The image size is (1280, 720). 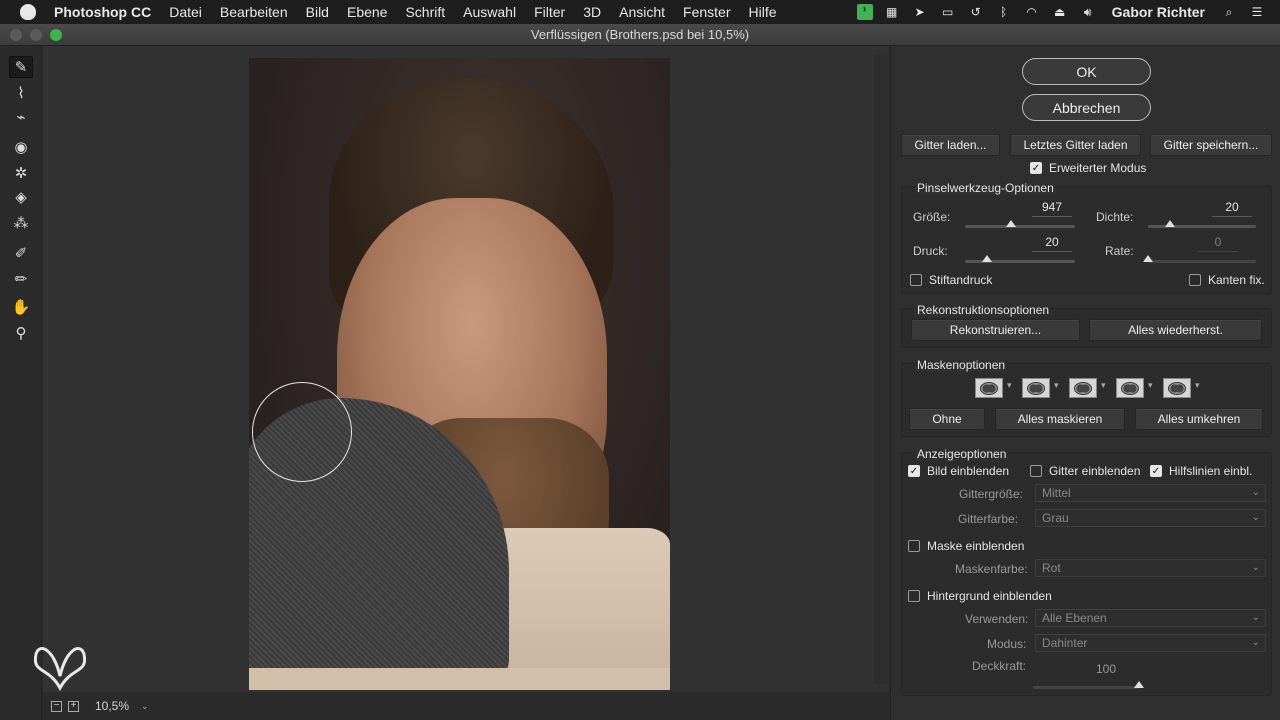 What do you see at coordinates (1150, 618) in the screenshot?
I see `use-select: Alle Ebenen ⌄` at bounding box center [1150, 618].